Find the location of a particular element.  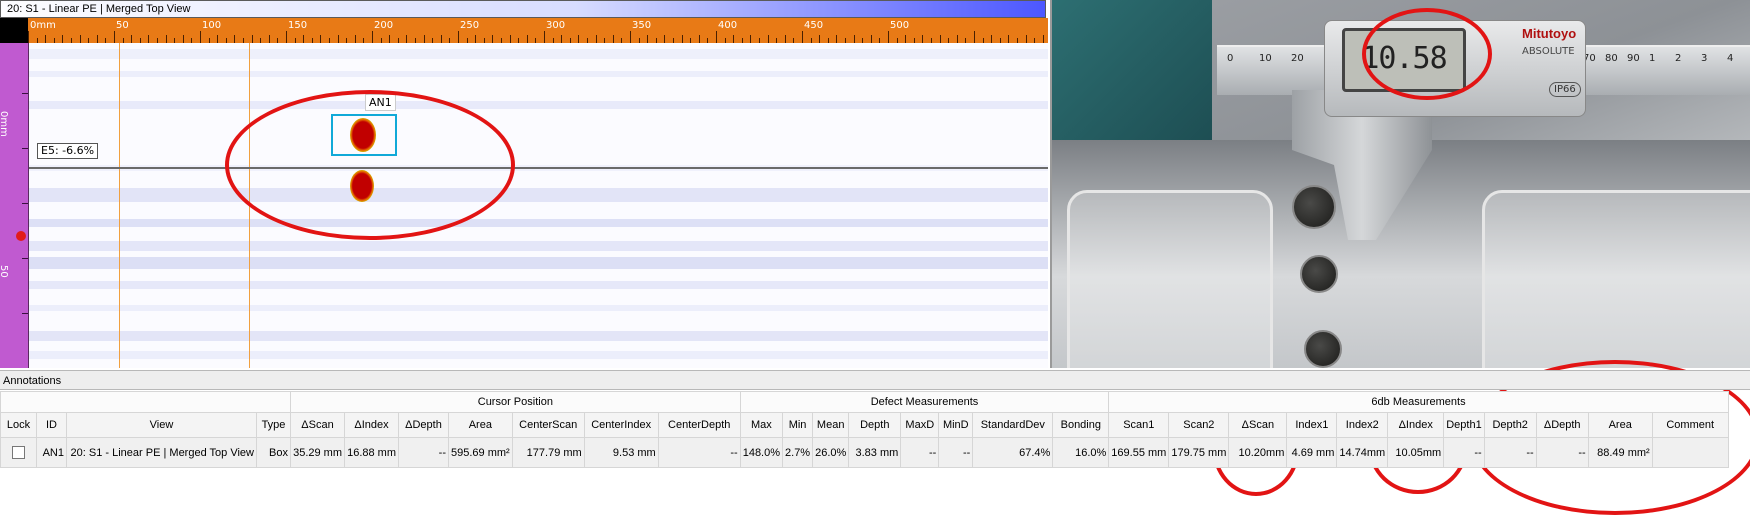

column-header: Depth2 is located at coordinates (1510, 425).